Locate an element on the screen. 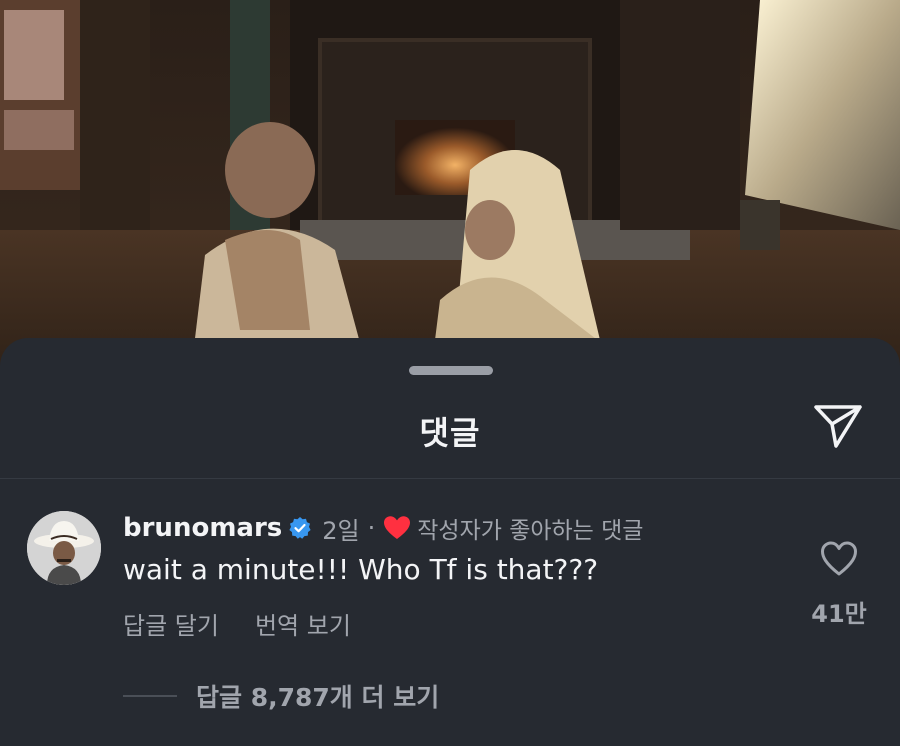 This screenshot has height=746, width=900. like-count: 41만 is located at coordinates (839, 614).